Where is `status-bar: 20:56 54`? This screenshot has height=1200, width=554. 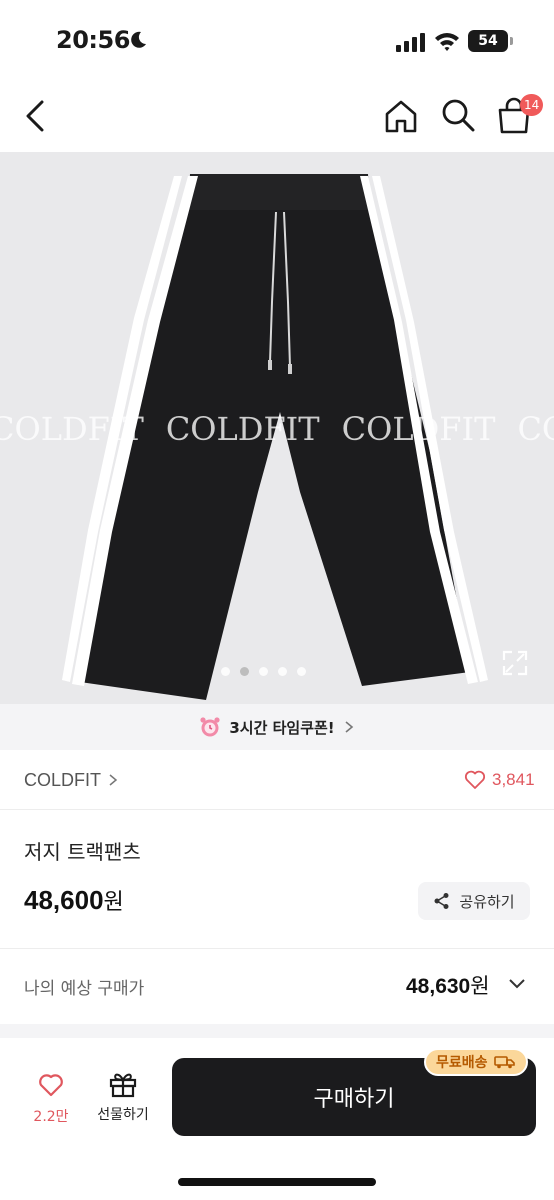 status-bar: 20:56 54 is located at coordinates (277, 39).